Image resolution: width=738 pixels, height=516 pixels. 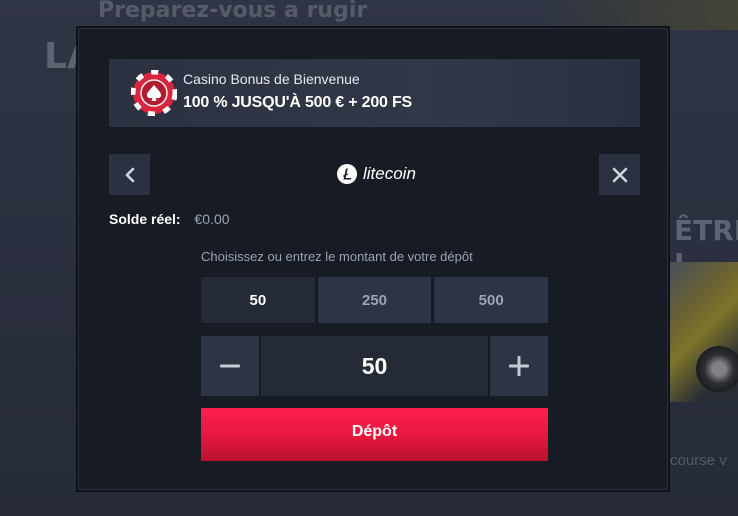 What do you see at coordinates (491, 300) in the screenshot?
I see `preset-500-button: 500` at bounding box center [491, 300].